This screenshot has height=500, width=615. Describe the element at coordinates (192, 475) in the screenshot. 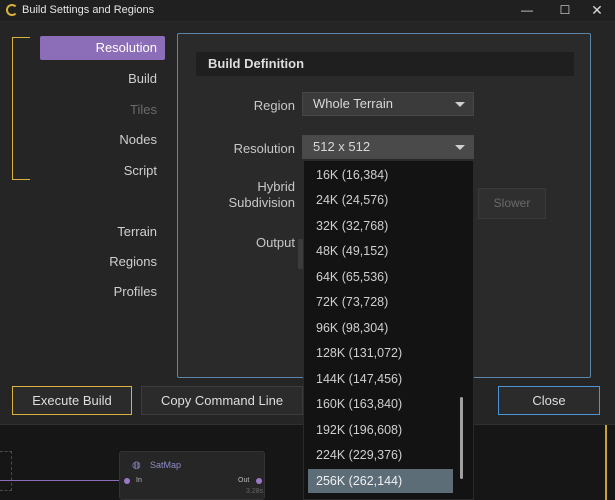

I see `graph-node: ◍ SatMap In Out 3.28s` at that location.